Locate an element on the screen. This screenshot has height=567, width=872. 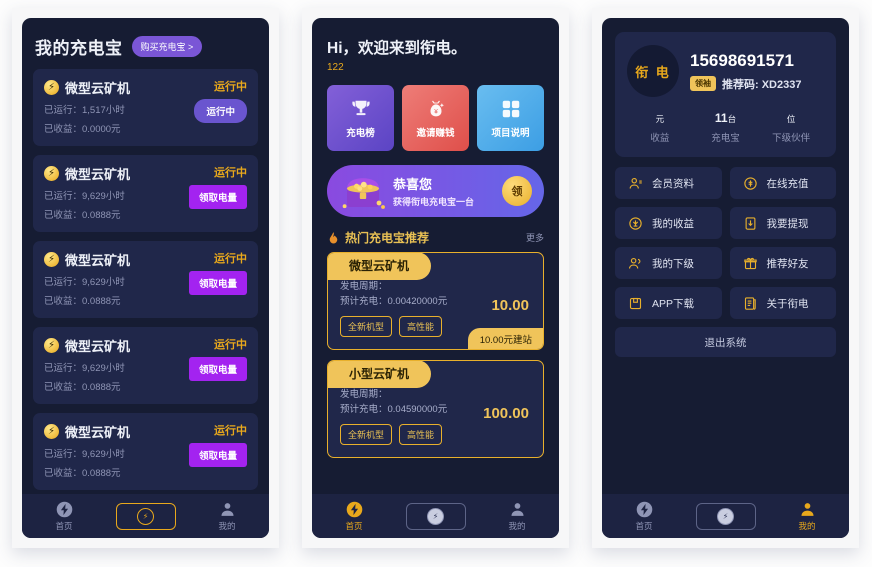
hot-section-left: 热门充电宝推荐 is located at coordinates (378, 237).